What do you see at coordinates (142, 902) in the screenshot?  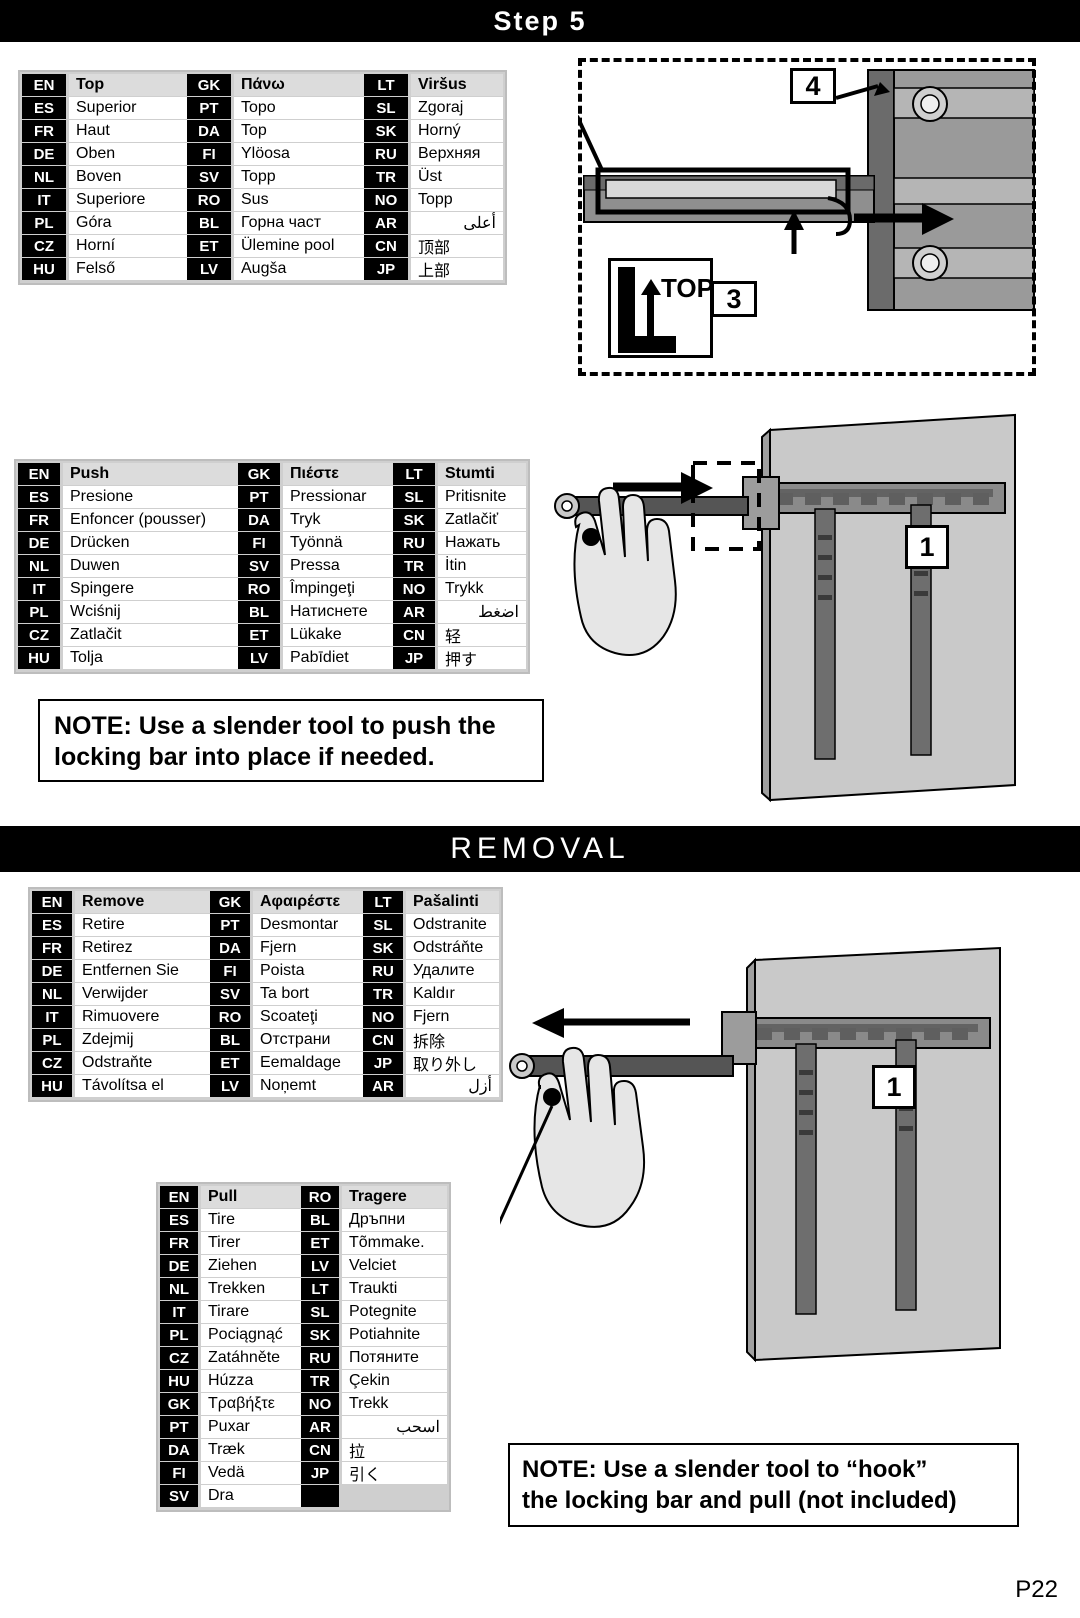 I see `language-term: Remove` at bounding box center [142, 902].